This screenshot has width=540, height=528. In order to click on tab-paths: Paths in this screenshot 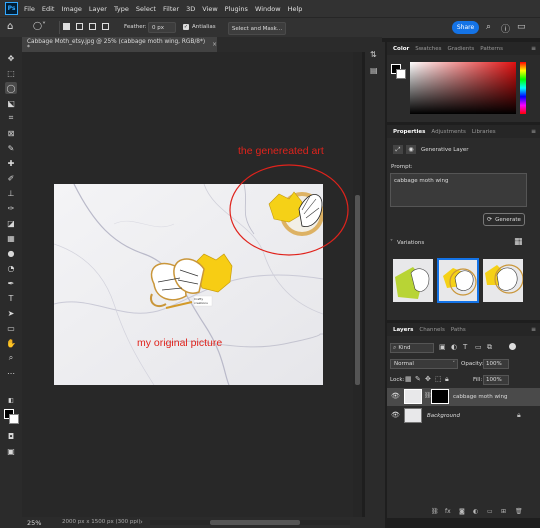, I will do `click(458, 330)`.